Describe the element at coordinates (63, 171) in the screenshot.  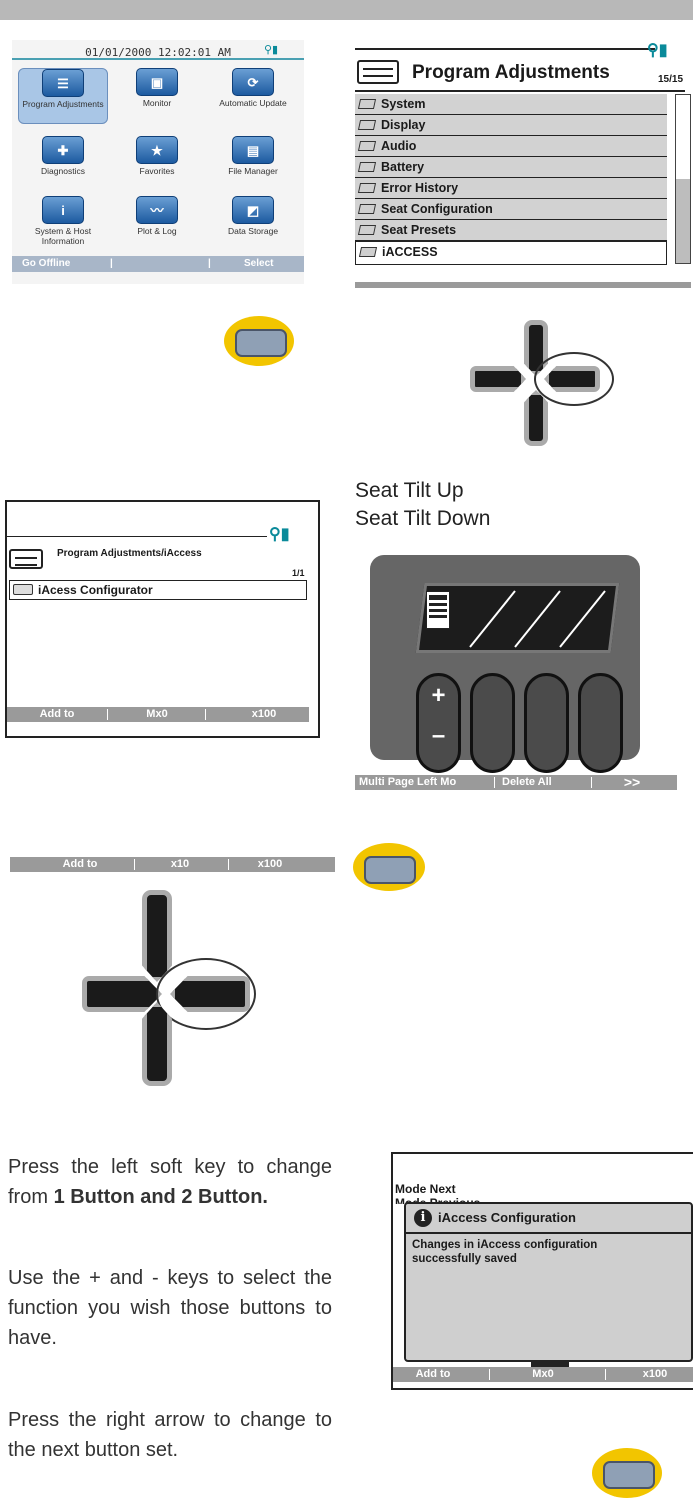
I see `tile-label: Diagnostics` at that location.